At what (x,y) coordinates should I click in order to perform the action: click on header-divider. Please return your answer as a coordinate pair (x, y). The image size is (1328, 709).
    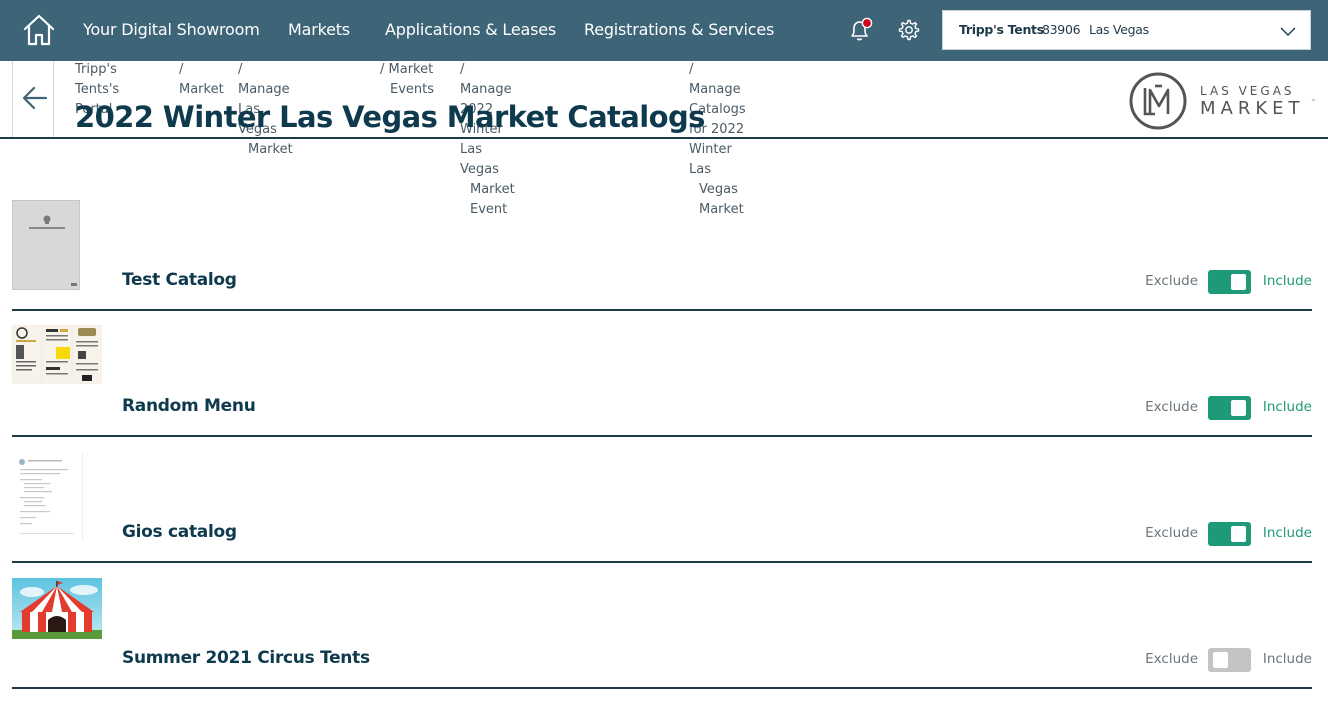
    Looking at the image, I should click on (664, 138).